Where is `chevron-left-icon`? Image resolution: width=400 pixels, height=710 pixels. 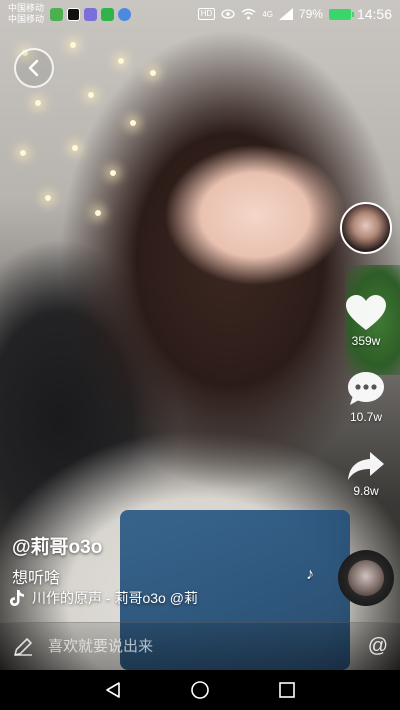 chevron-left-icon is located at coordinates (33, 68).